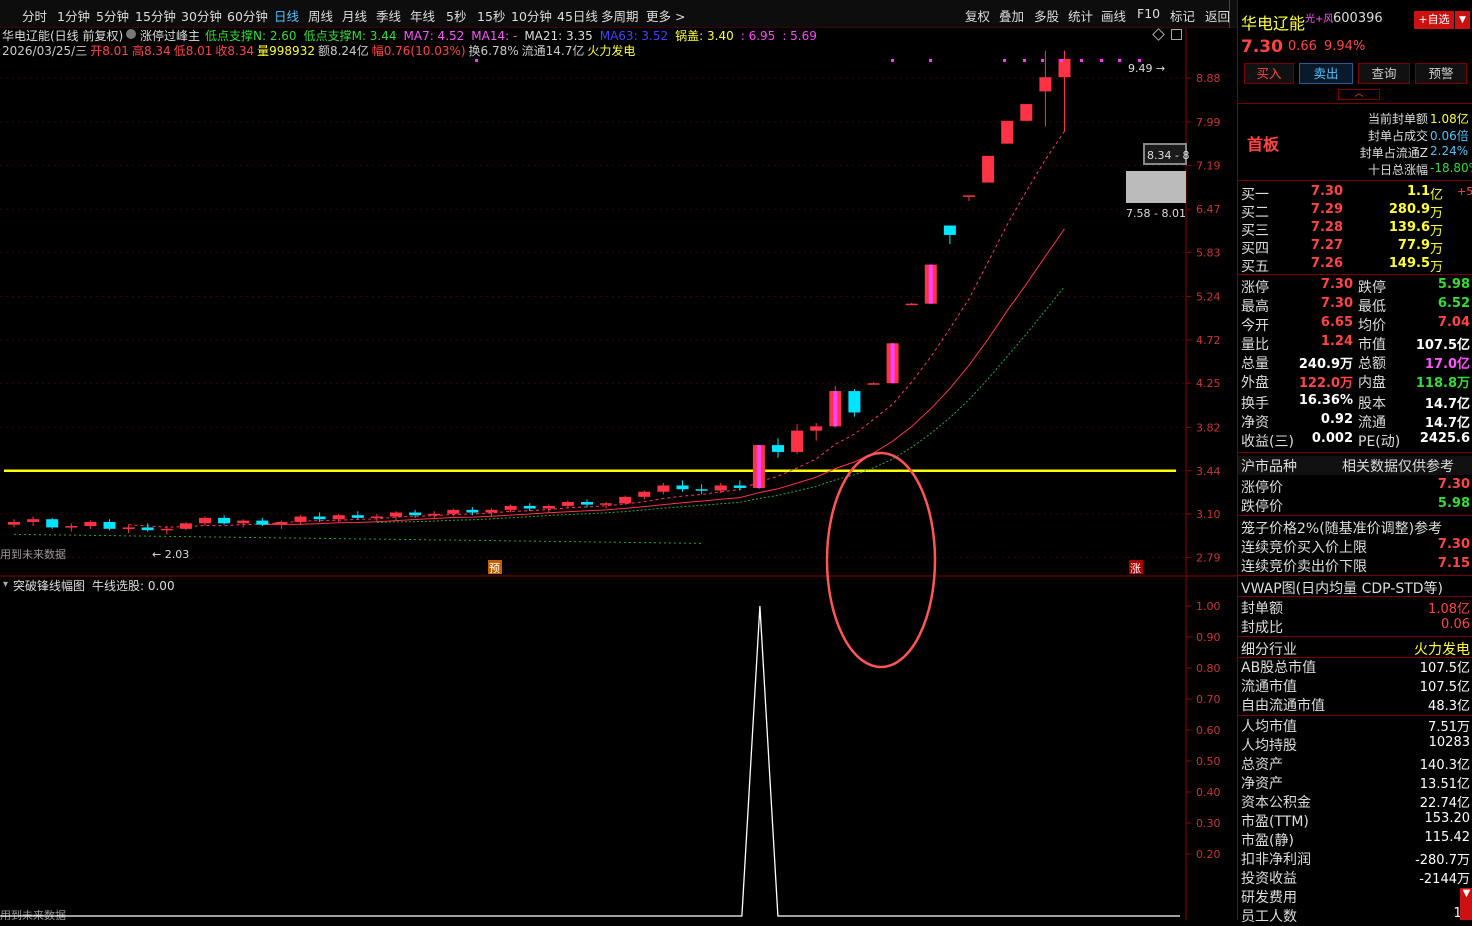 This screenshot has width=1472, height=926. What do you see at coordinates (1255, 231) in the screenshot?
I see `book-label-2: 买三` at bounding box center [1255, 231].